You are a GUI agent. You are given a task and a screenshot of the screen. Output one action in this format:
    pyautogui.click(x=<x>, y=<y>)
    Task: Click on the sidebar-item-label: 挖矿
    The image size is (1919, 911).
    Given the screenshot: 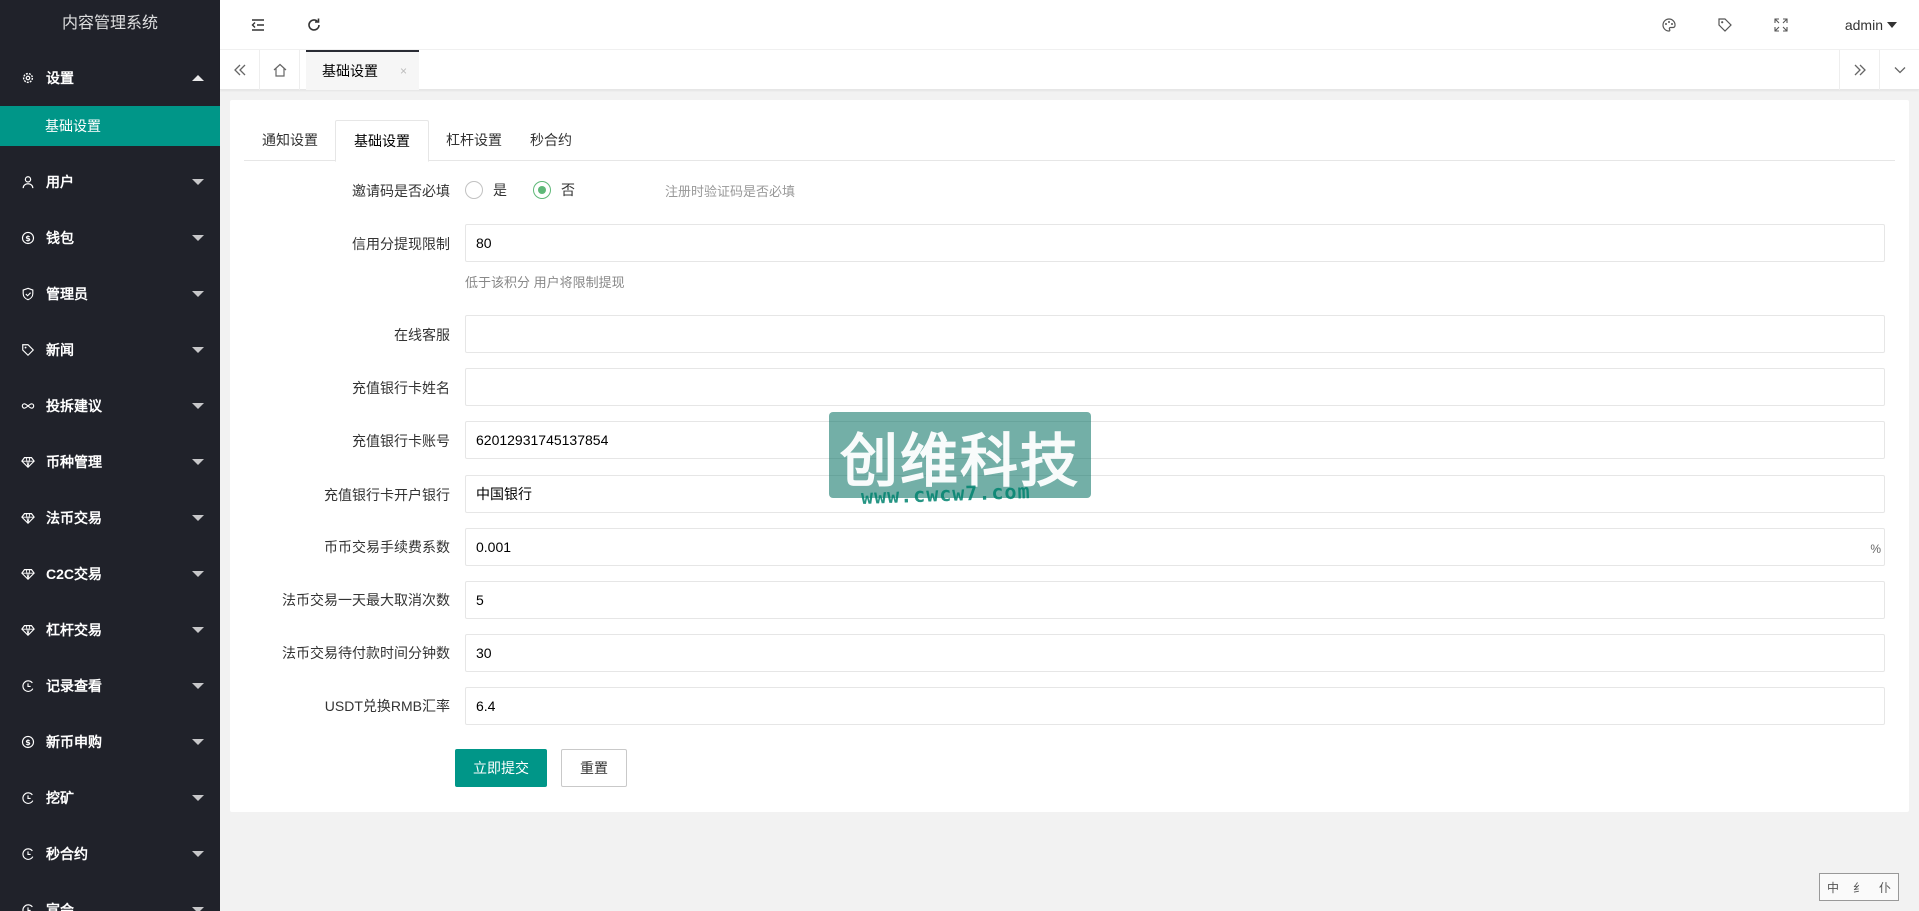 What is the action you would take?
    pyautogui.click(x=60, y=798)
    